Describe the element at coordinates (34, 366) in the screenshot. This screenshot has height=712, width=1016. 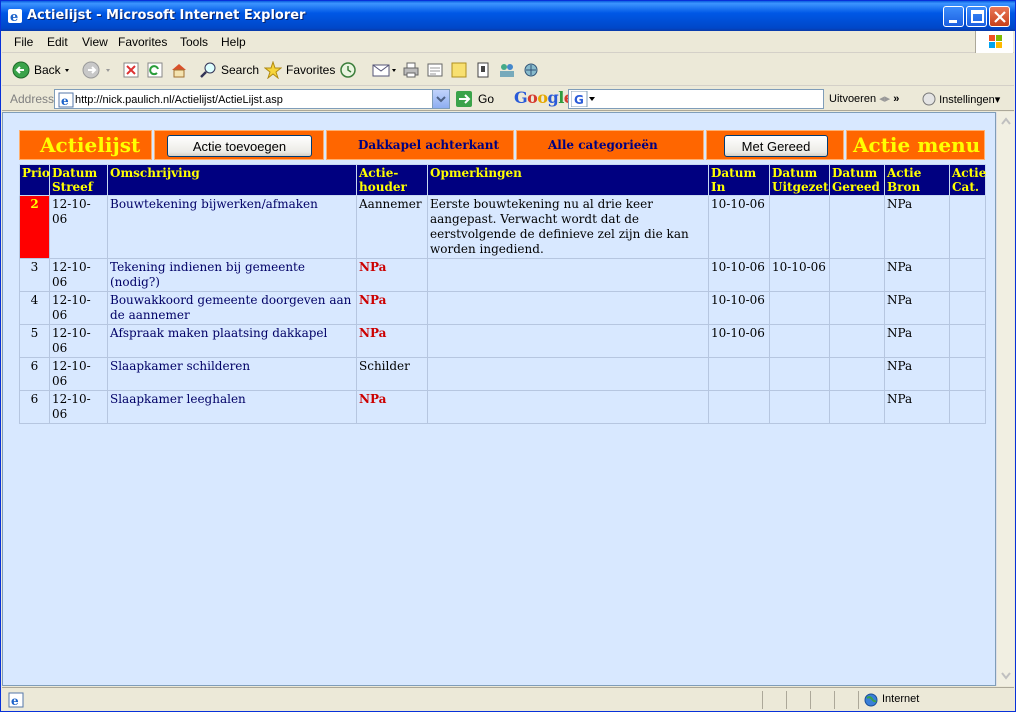
I see `prio-text: 6` at that location.